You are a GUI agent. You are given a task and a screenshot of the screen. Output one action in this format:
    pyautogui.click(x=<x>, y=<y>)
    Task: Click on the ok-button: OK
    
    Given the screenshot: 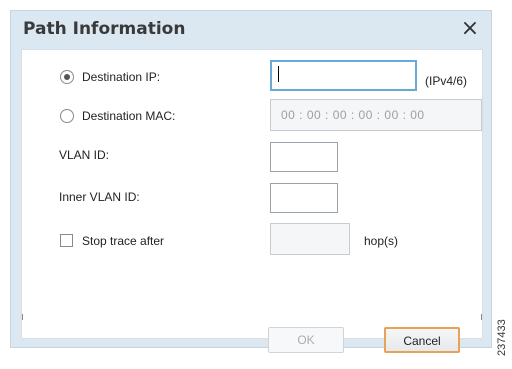 What is the action you would take?
    pyautogui.click(x=306, y=340)
    